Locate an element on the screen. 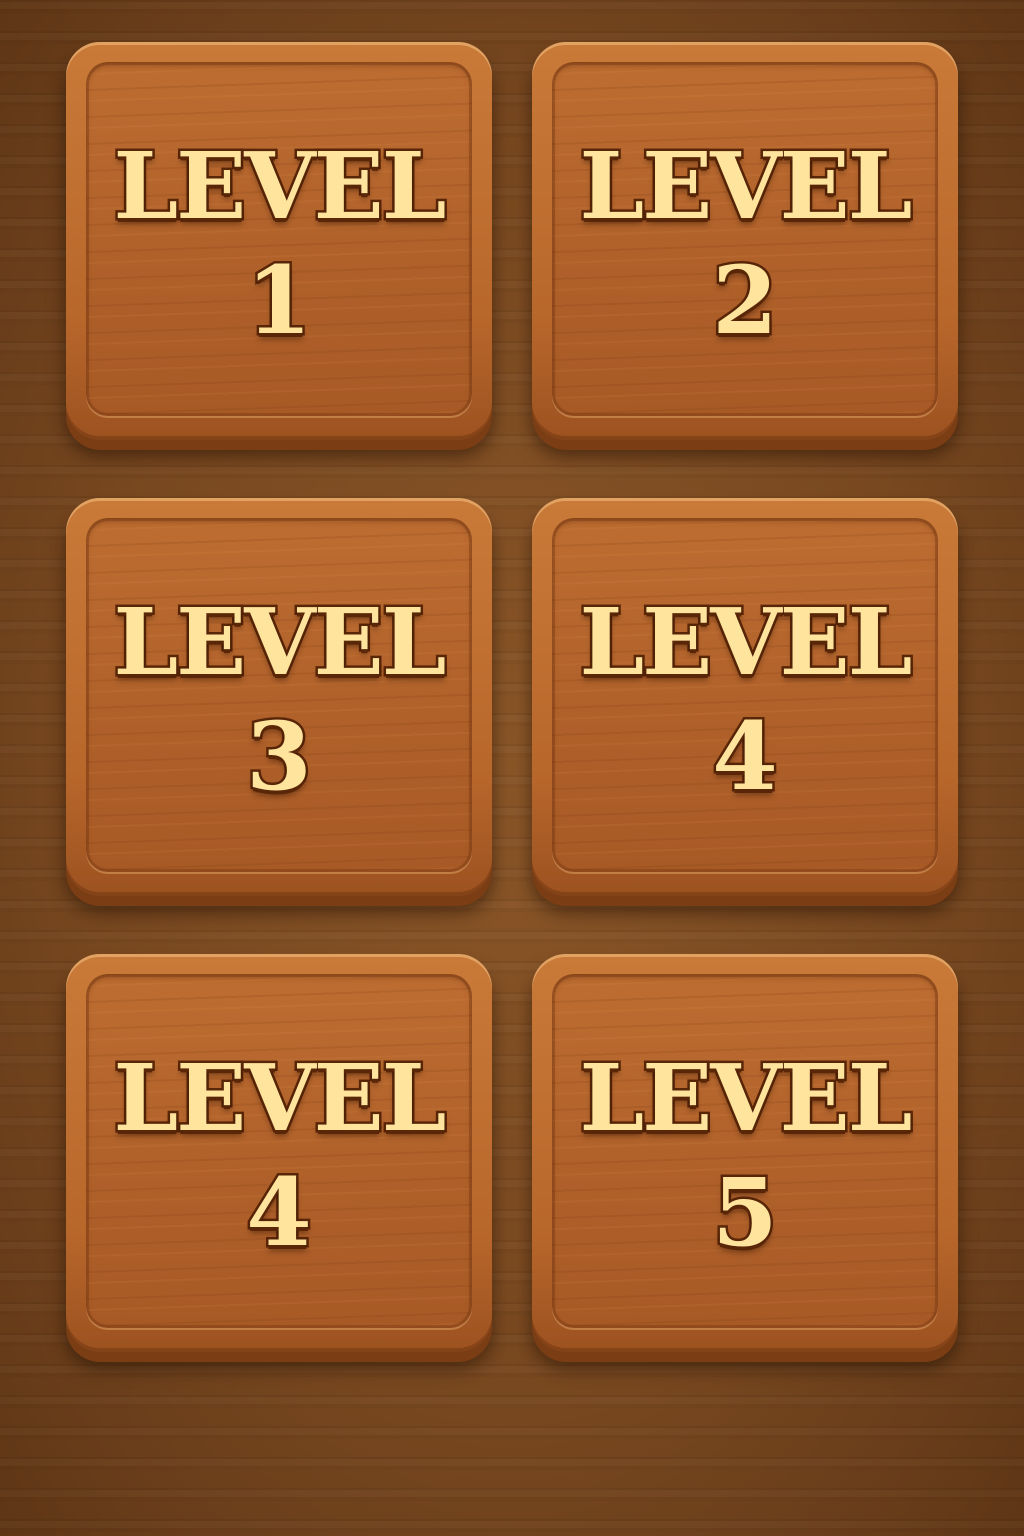 The width and height of the screenshot is (1024, 1536). tile-face: LEVEL 1 is located at coordinates (279, 239).